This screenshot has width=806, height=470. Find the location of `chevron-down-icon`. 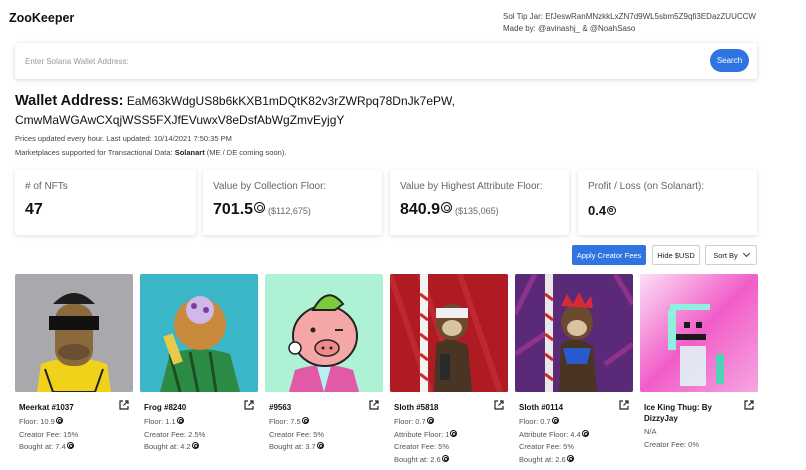

chevron-down-icon is located at coordinates (746, 253).